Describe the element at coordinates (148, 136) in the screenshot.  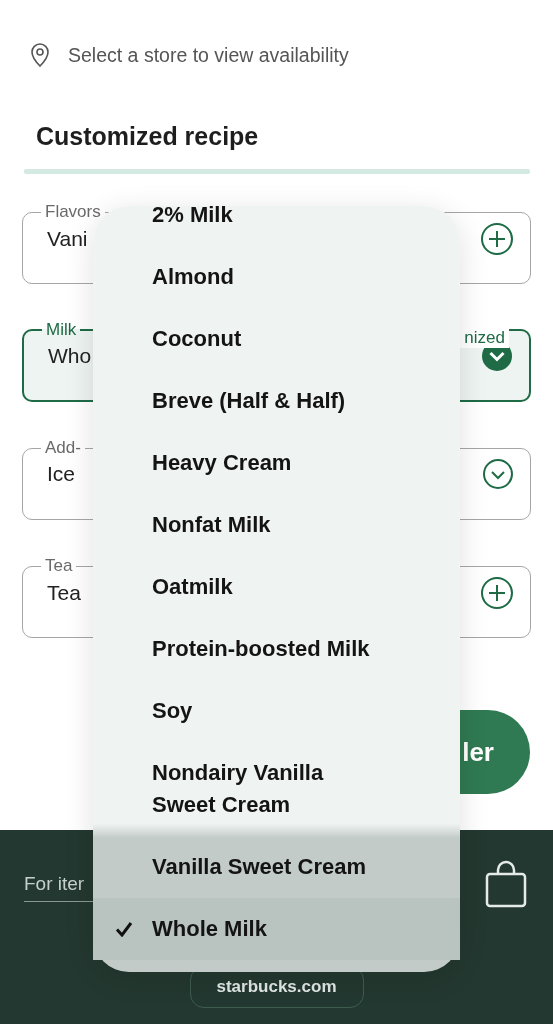
I see `section-title: Customized recipe` at that location.